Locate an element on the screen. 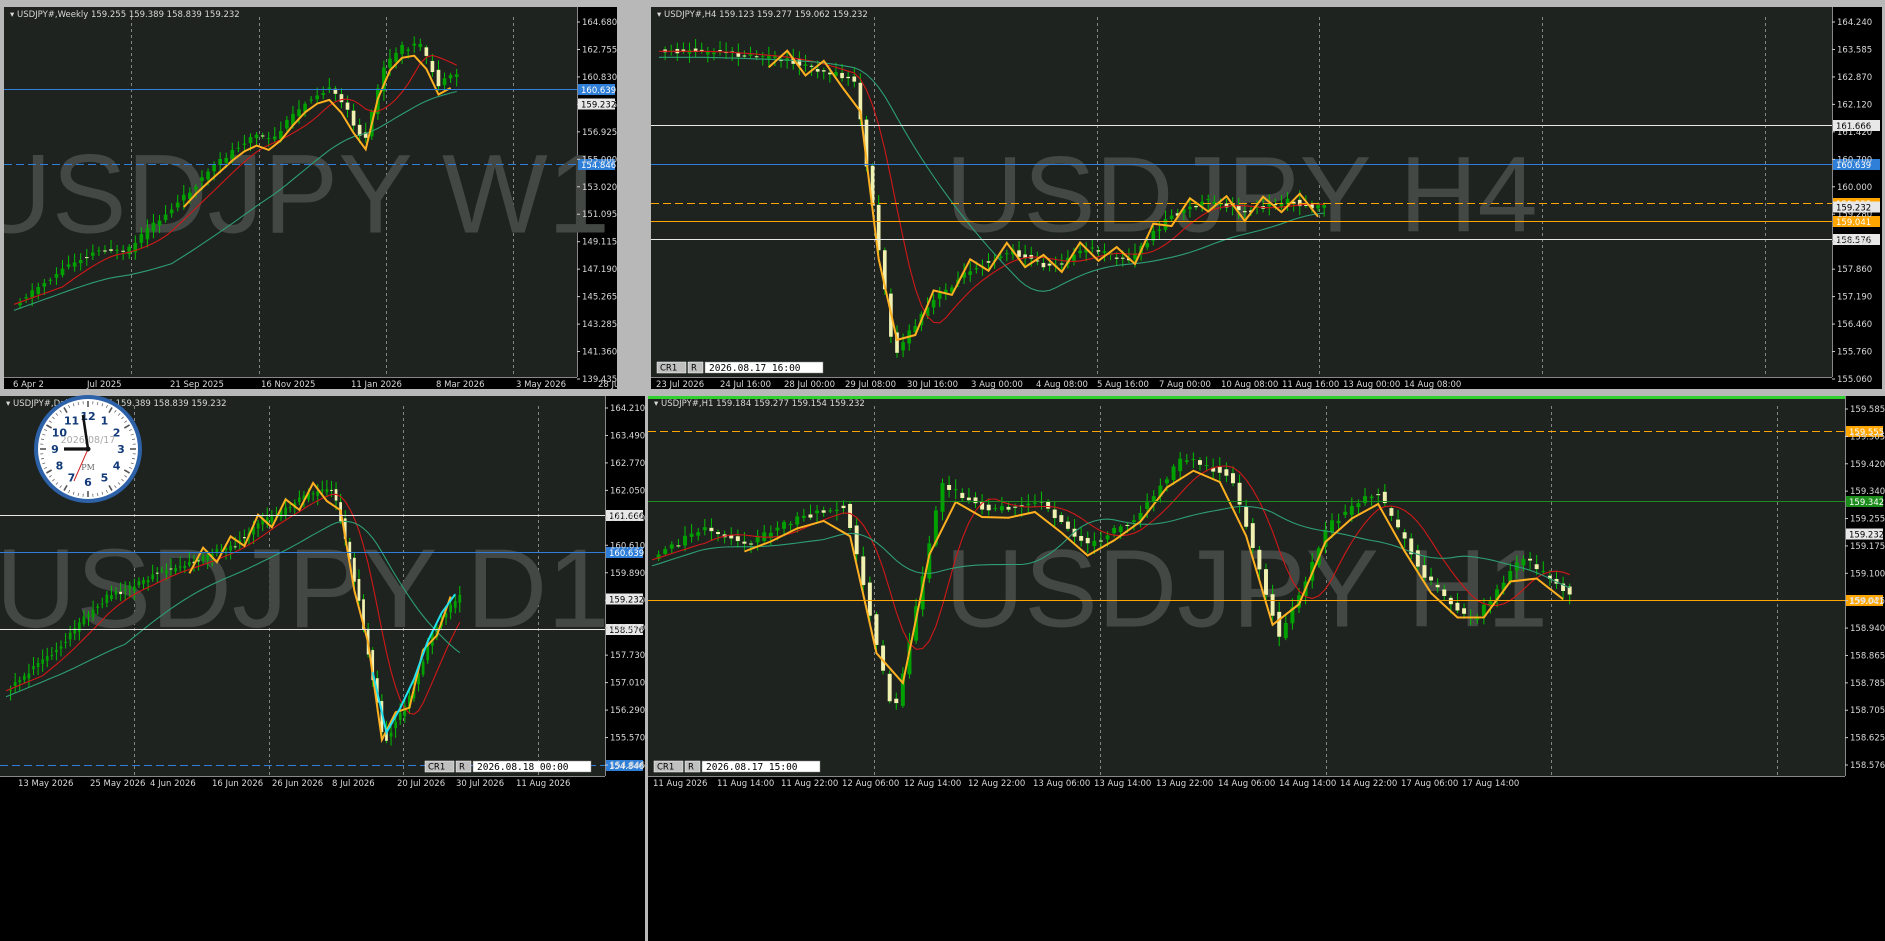  y-tick-label: 161.420 is located at coordinates (1854, 133).